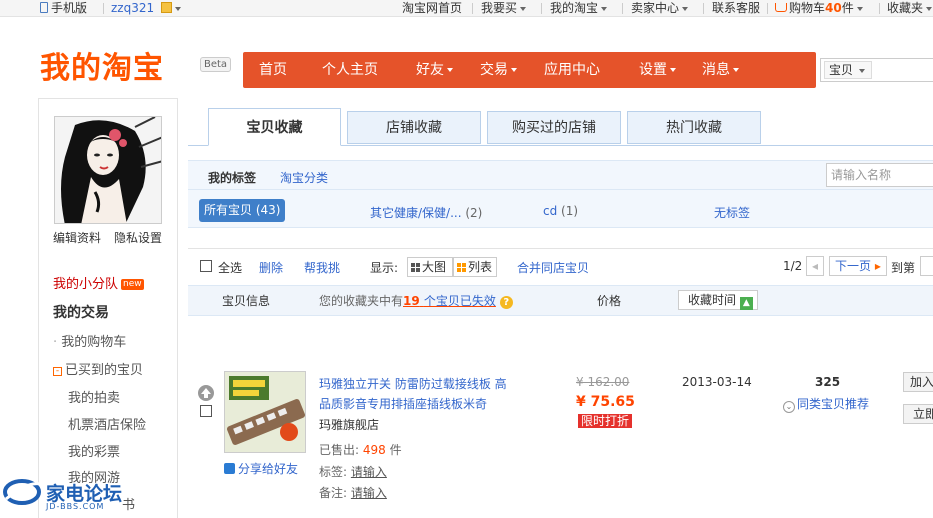 Image resolution: width=933 pixels, height=518 pixels. I want to click on power-strip-image, so click(265, 412).